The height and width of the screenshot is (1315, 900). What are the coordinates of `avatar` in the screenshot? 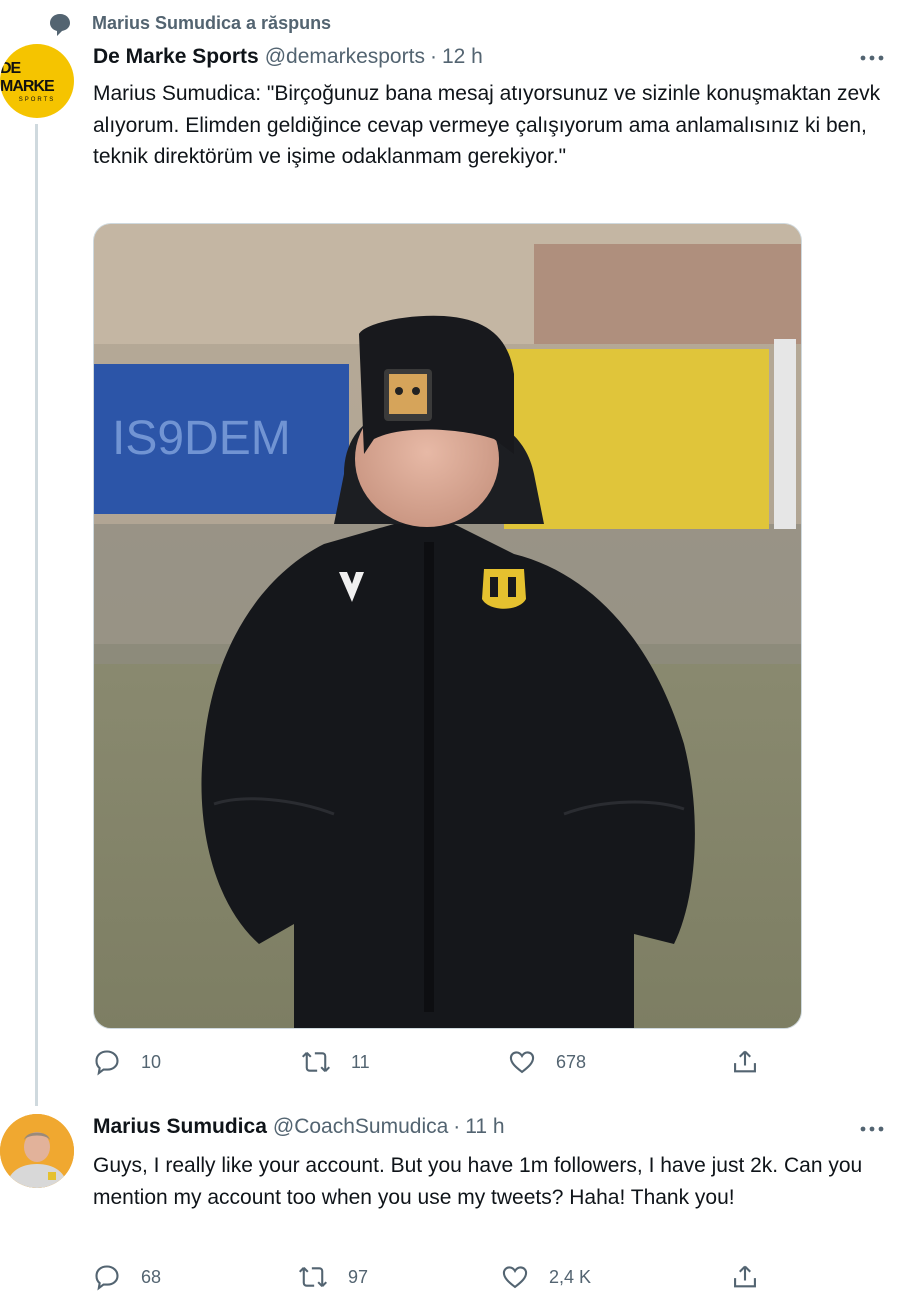 It's located at (37, 1151).